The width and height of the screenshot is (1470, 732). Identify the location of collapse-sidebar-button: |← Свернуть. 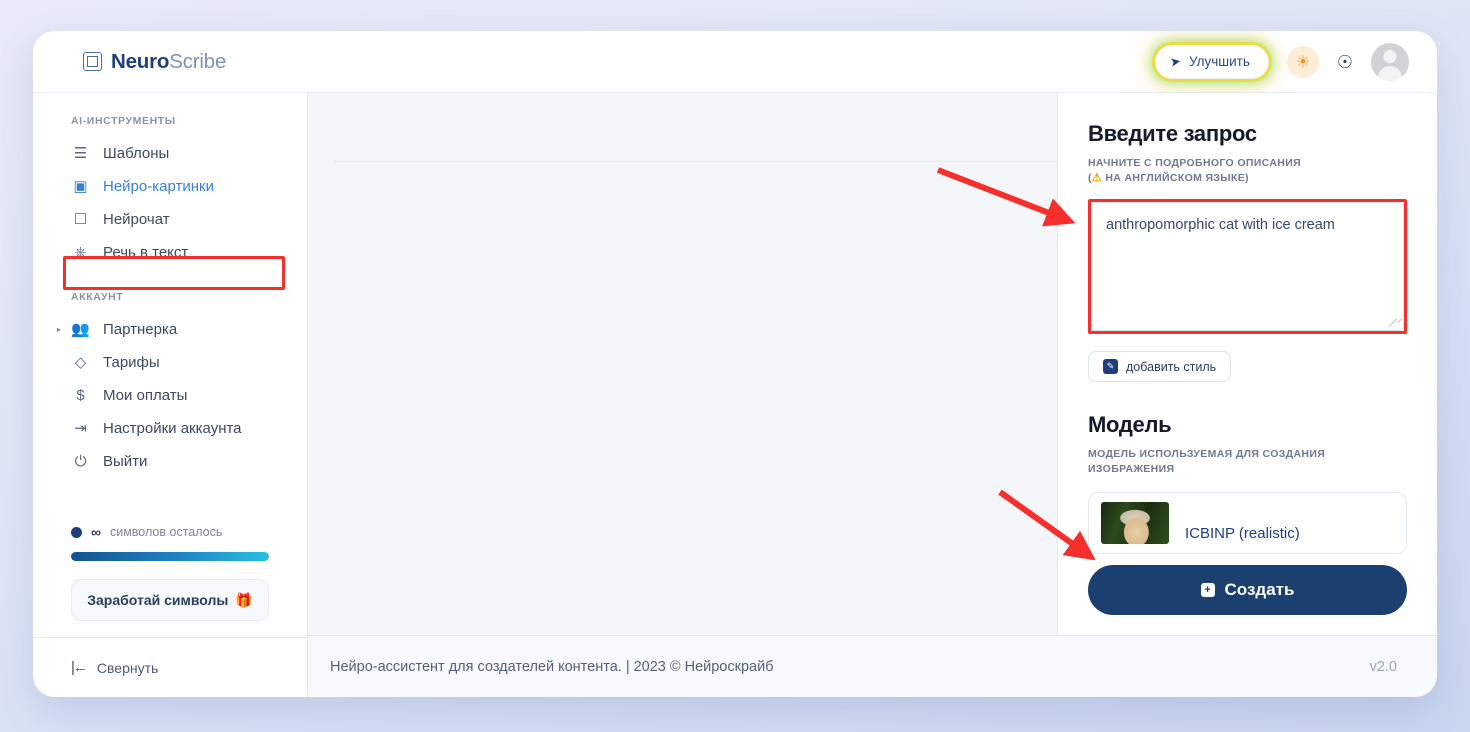
(170, 667).